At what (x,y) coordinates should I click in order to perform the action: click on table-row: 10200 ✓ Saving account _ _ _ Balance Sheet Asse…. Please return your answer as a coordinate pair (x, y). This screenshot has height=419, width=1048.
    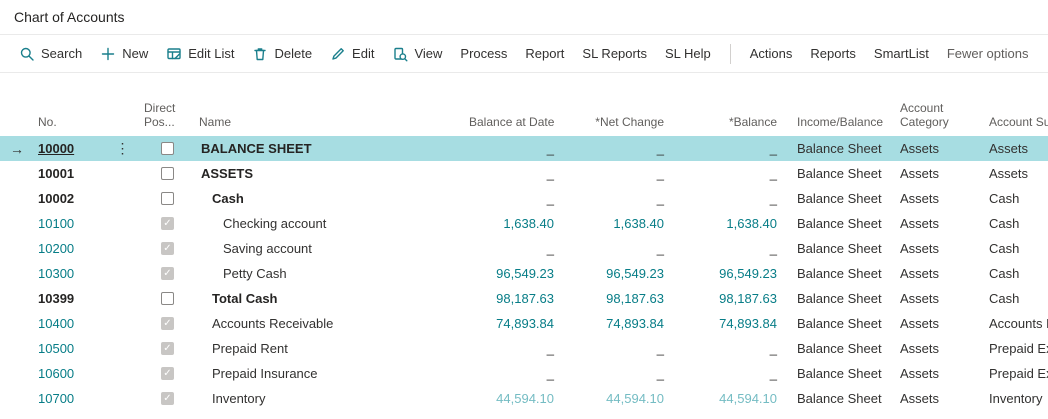
    Looking at the image, I should click on (524, 248).